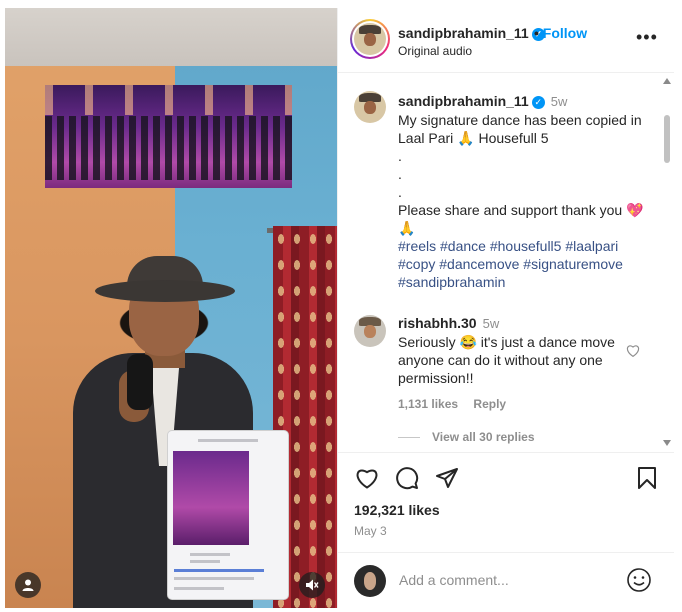 This screenshot has height=612, width=682. I want to click on view-replies-button: View all 30 replies, so click(513, 437).